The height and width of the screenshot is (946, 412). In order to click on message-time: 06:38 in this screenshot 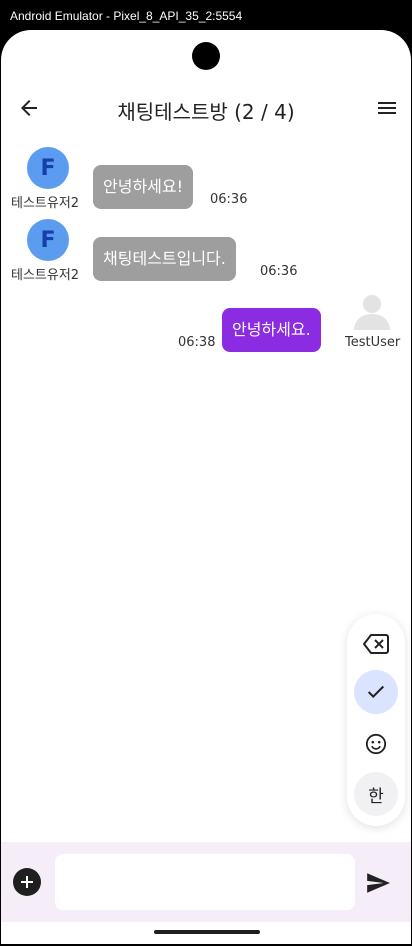, I will do `click(197, 342)`.